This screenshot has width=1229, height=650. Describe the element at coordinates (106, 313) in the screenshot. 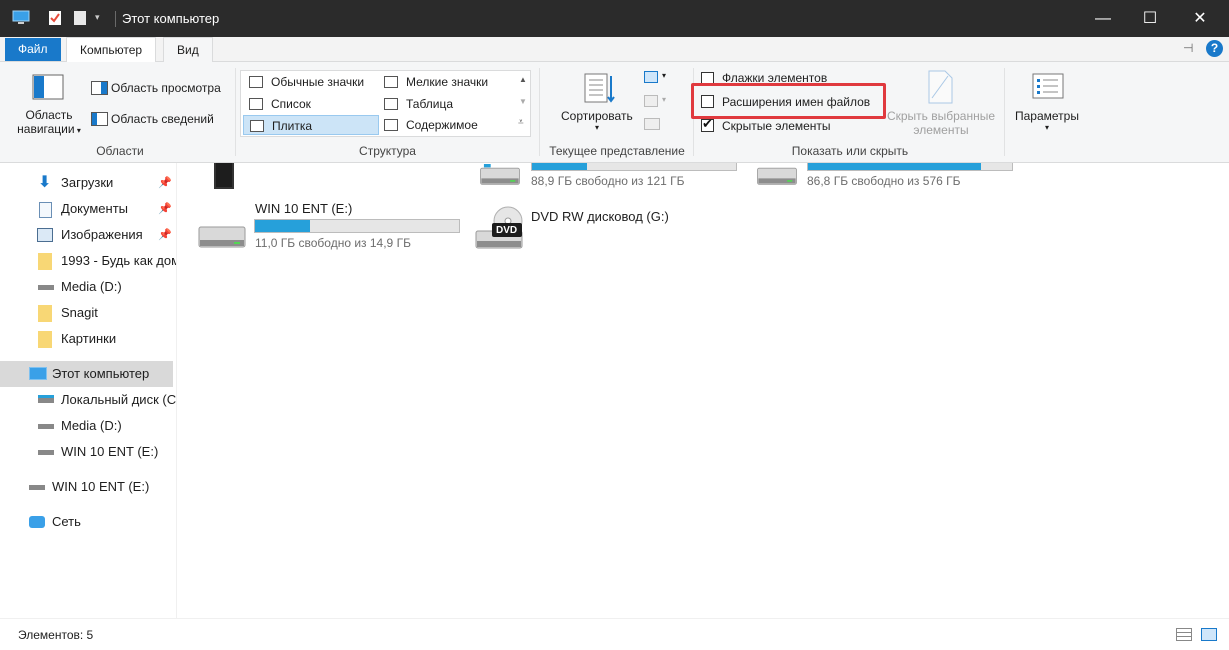

I see `nav-item-snagit: Snagit` at that location.